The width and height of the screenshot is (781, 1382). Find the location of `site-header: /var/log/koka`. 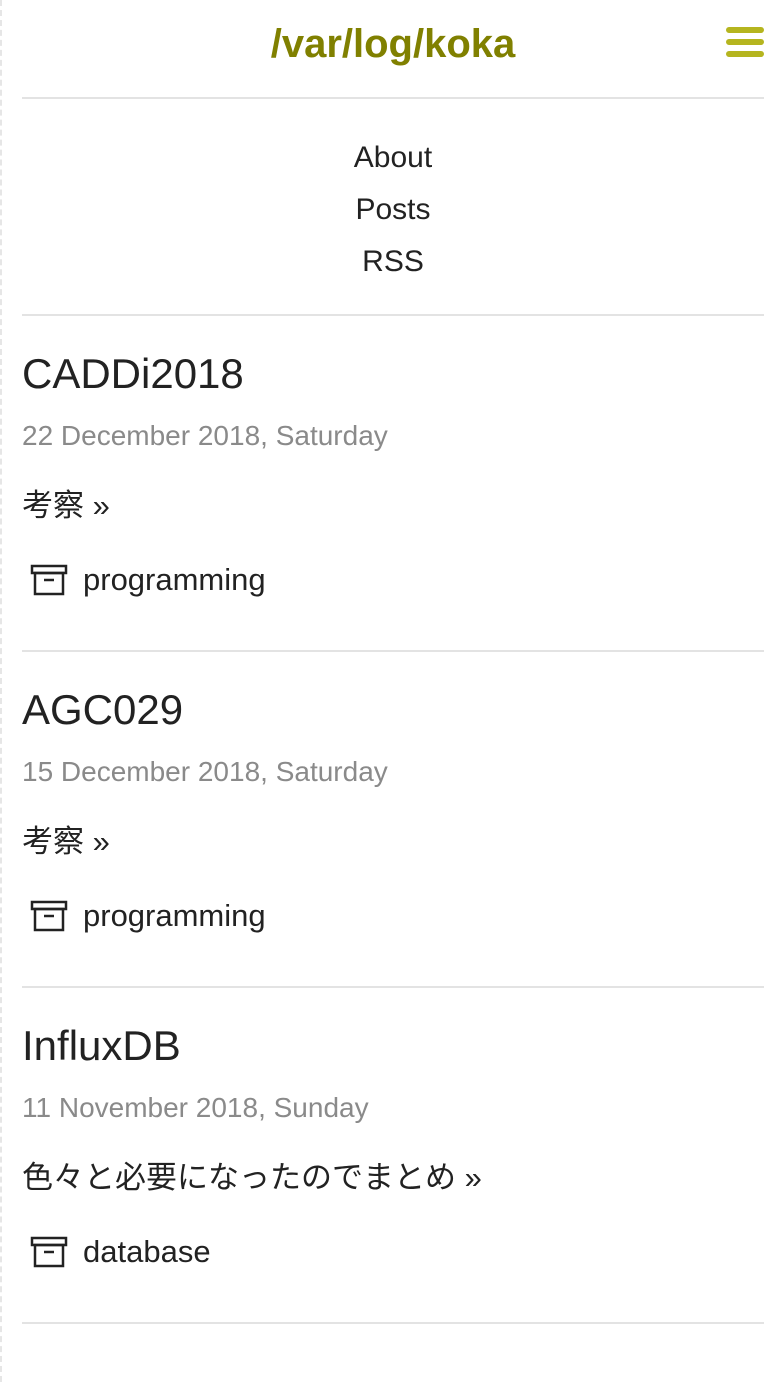

site-header: /var/log/koka is located at coordinates (393, 49).